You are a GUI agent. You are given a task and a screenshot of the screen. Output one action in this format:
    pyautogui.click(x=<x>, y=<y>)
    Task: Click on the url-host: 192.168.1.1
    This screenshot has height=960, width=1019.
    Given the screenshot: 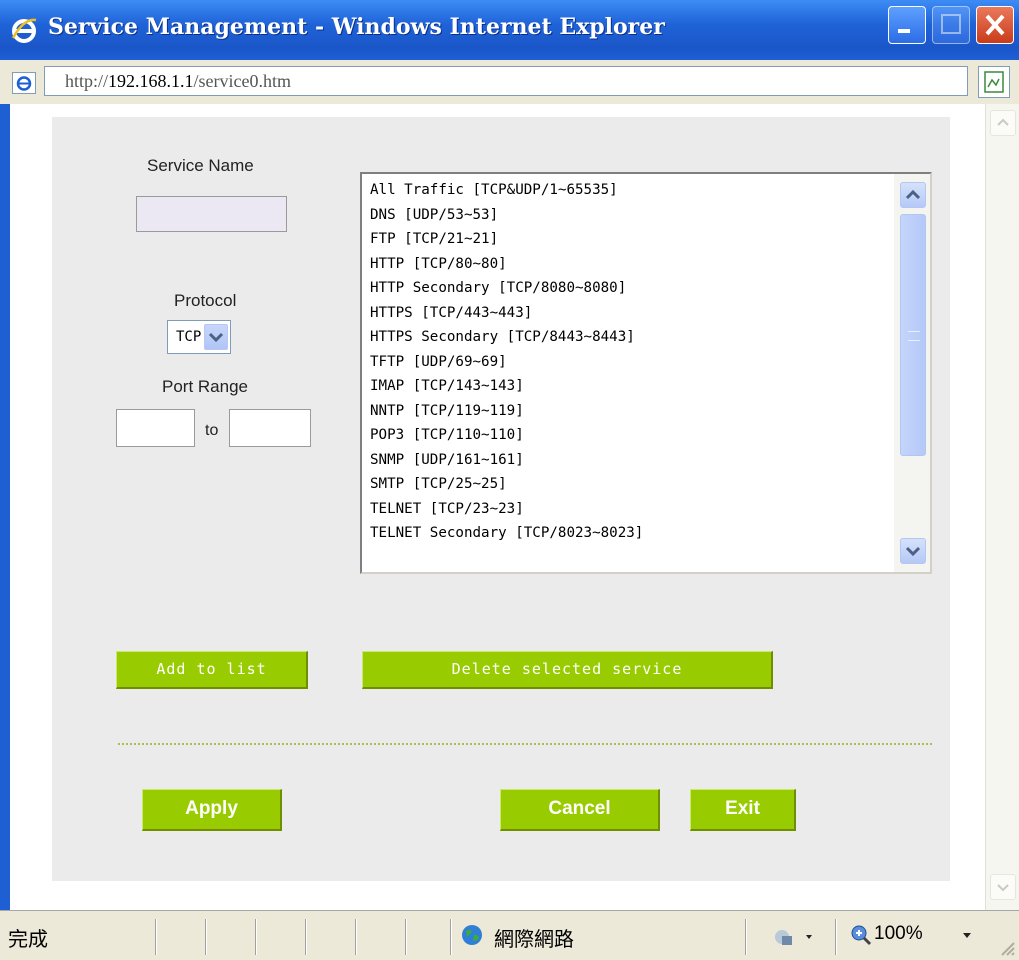 What is the action you would take?
    pyautogui.click(x=151, y=81)
    